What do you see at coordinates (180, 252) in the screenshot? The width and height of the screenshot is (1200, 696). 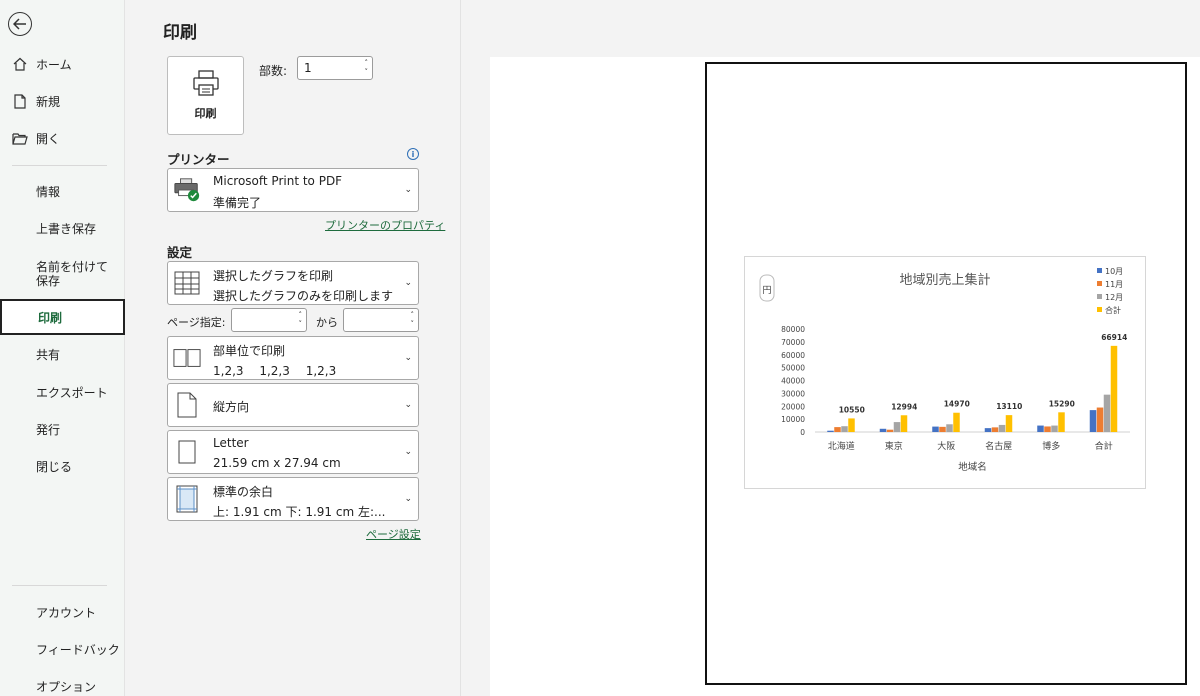 I see `settings-section-label: 設定` at bounding box center [180, 252].